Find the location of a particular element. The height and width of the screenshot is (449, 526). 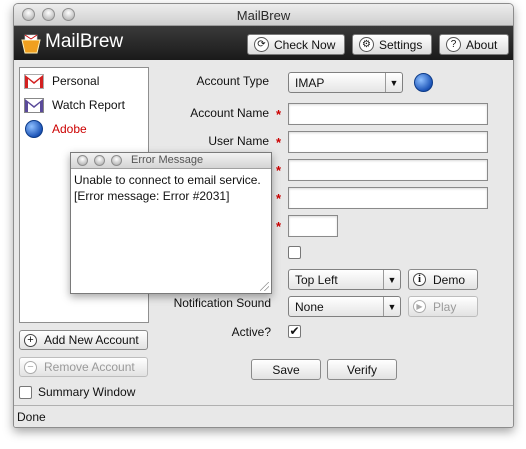

play-label: Play is located at coordinates (445, 306).